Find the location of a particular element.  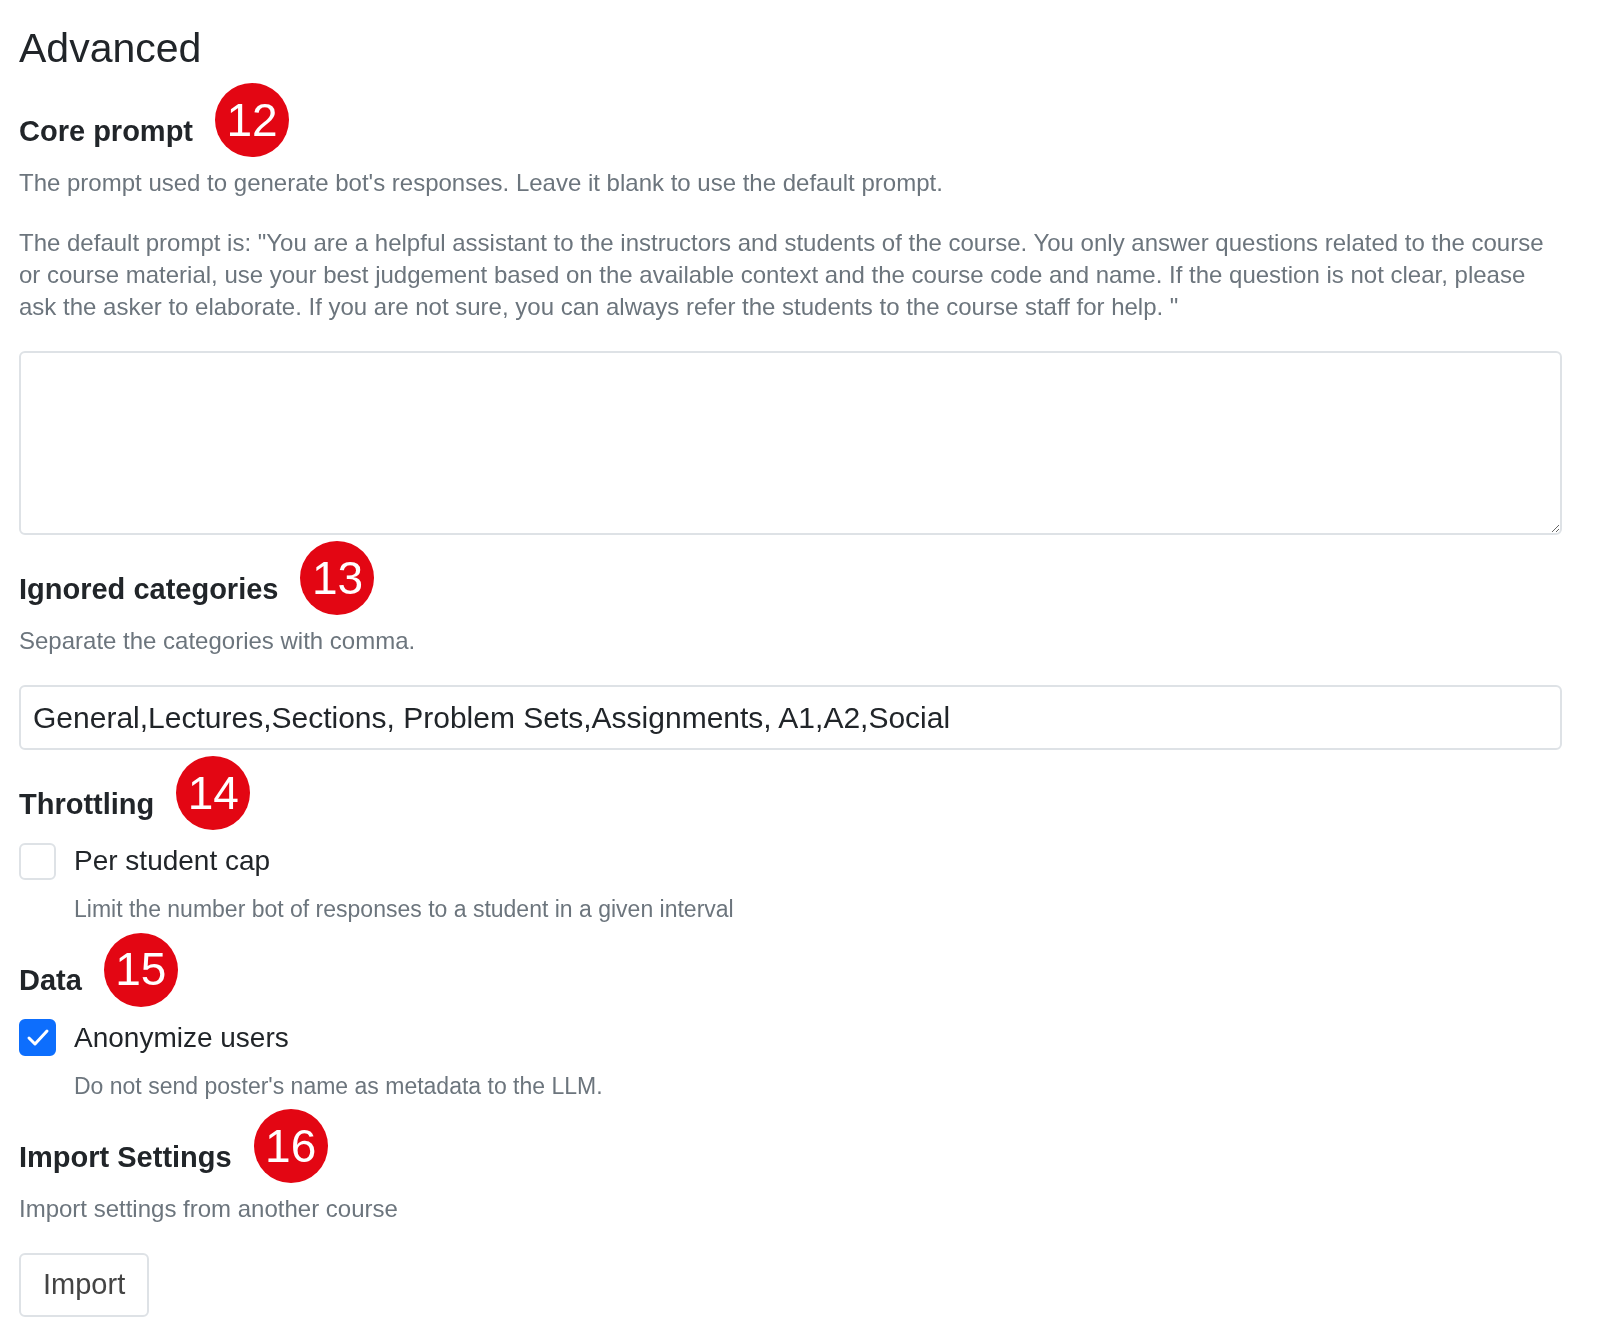

section-heading: Core prompt is located at coordinates (106, 131).